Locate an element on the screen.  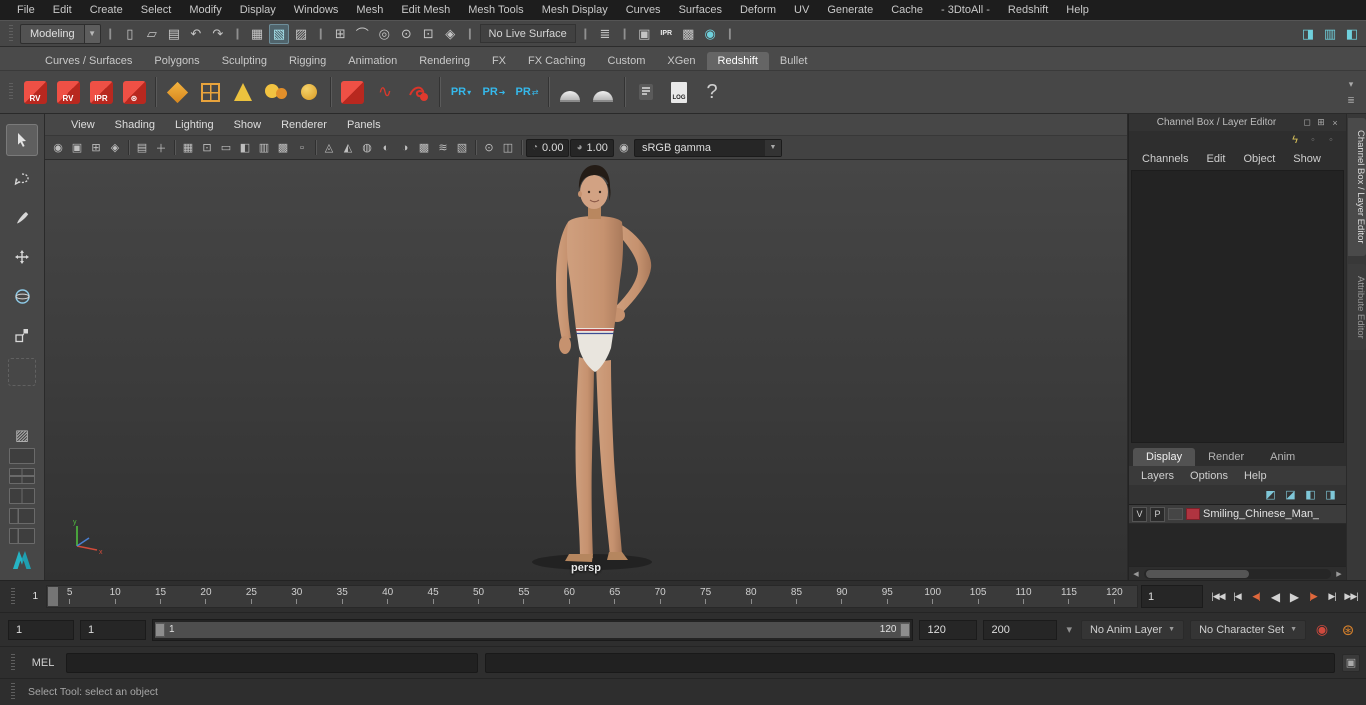
timeline-tick-label: 35 is located at coordinates (342, 597).